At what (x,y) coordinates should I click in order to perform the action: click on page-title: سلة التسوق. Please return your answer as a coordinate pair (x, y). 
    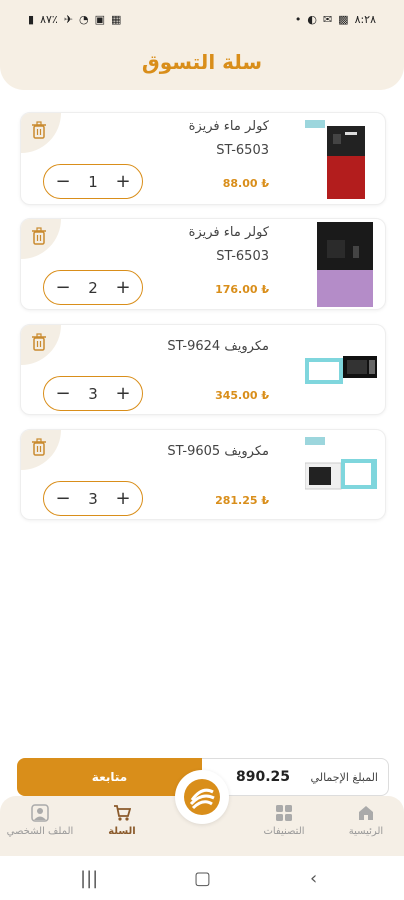
    Looking at the image, I should click on (202, 62).